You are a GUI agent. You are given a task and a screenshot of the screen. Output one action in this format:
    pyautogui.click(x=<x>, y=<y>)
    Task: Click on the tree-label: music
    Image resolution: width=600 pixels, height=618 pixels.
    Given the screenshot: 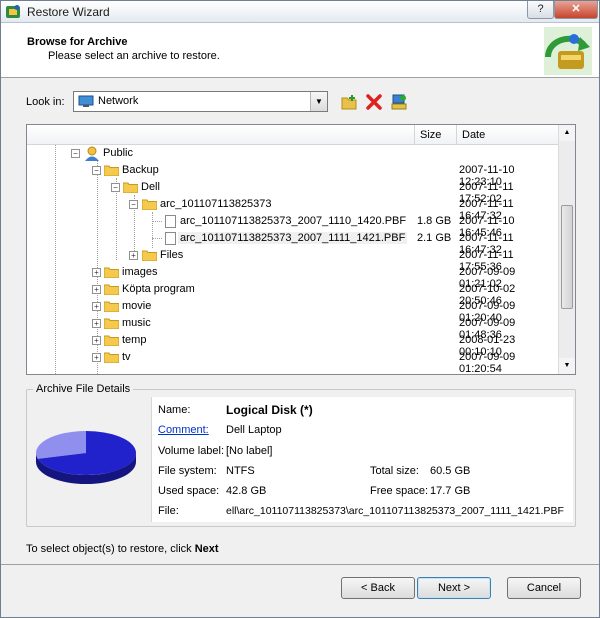 What is the action you would take?
    pyautogui.click(x=136, y=323)
    